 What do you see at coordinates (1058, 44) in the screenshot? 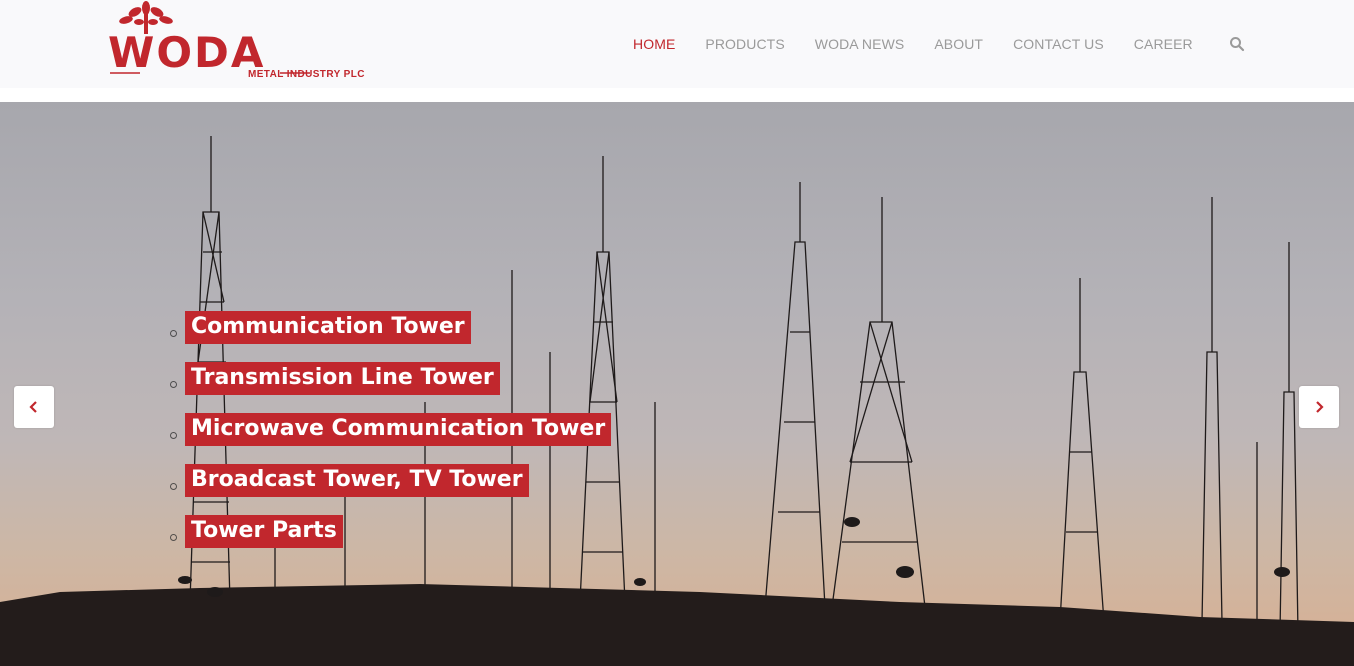
I see `nav-contact-us: CONTACT US` at bounding box center [1058, 44].